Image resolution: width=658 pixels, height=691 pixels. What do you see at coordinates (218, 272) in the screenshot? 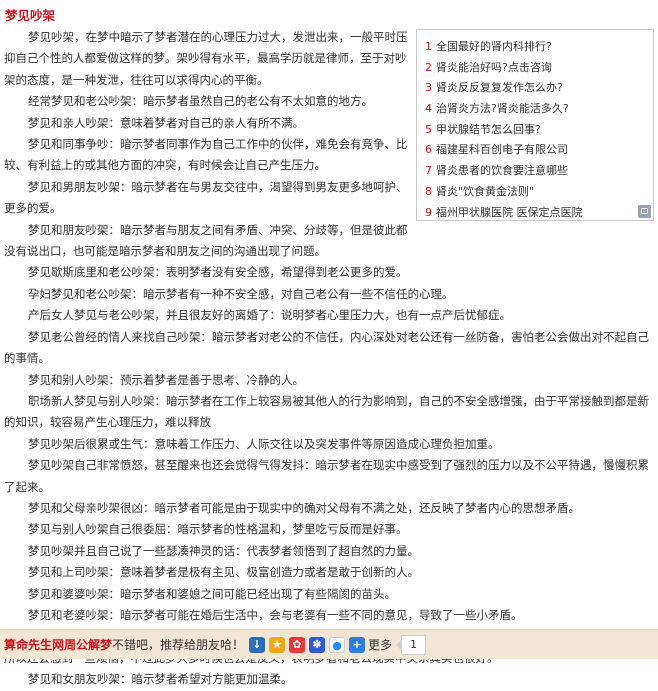
I see `dream-paragraph: 梦见歇斯底里和老公吵架：表明梦者没有安全感，希望得到老公更多的爱。` at bounding box center [218, 272].